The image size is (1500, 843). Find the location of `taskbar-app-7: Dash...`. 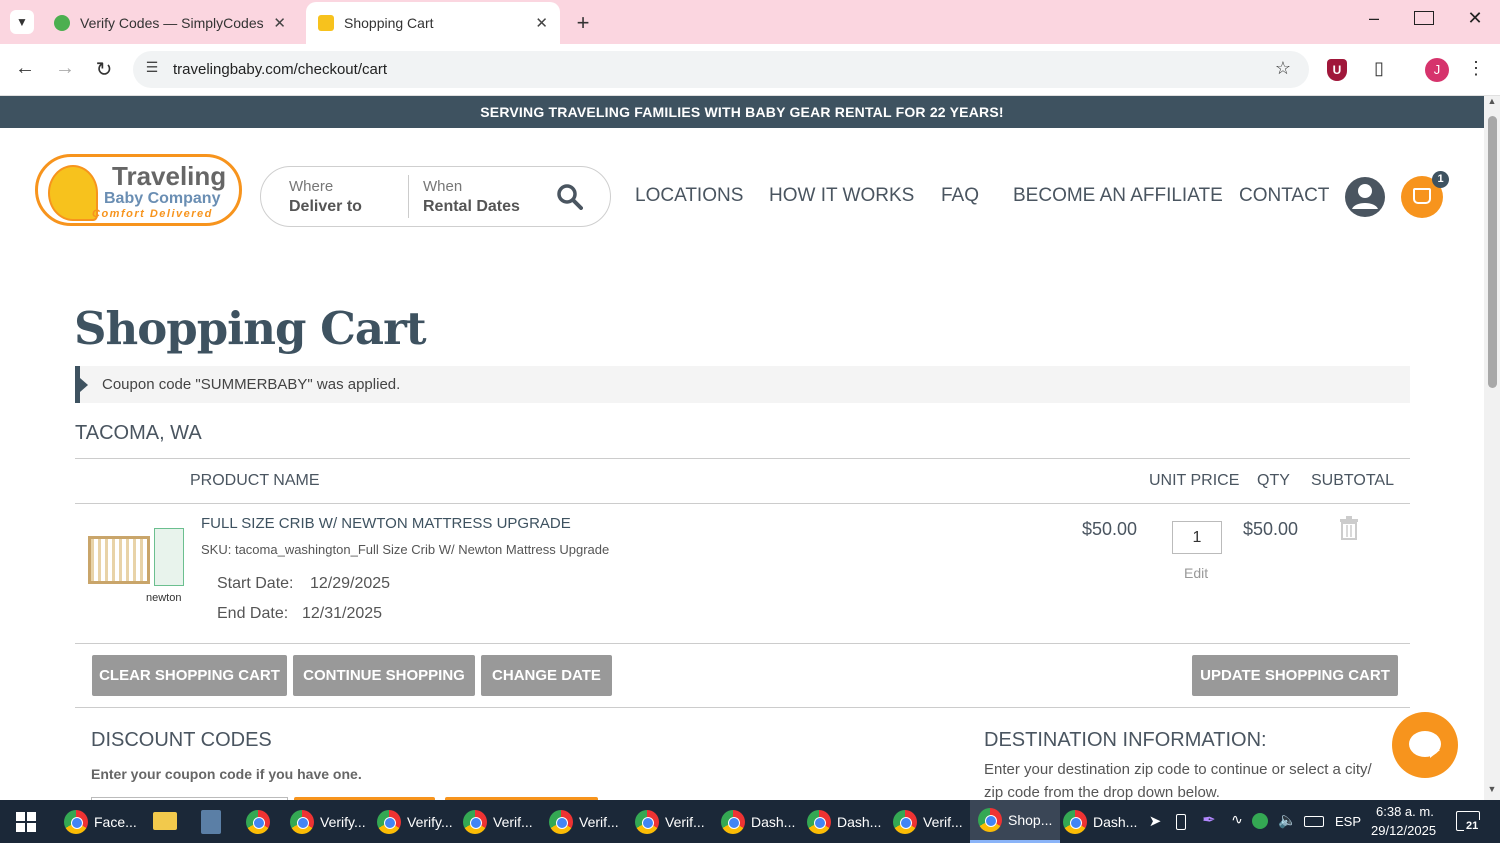

taskbar-app-7: Dash... is located at coordinates (758, 821).